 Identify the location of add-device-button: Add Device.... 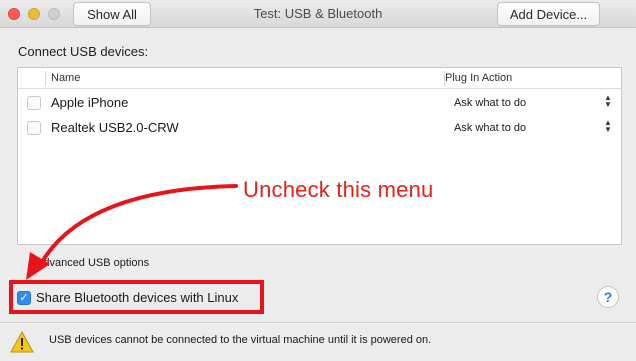
(548, 14).